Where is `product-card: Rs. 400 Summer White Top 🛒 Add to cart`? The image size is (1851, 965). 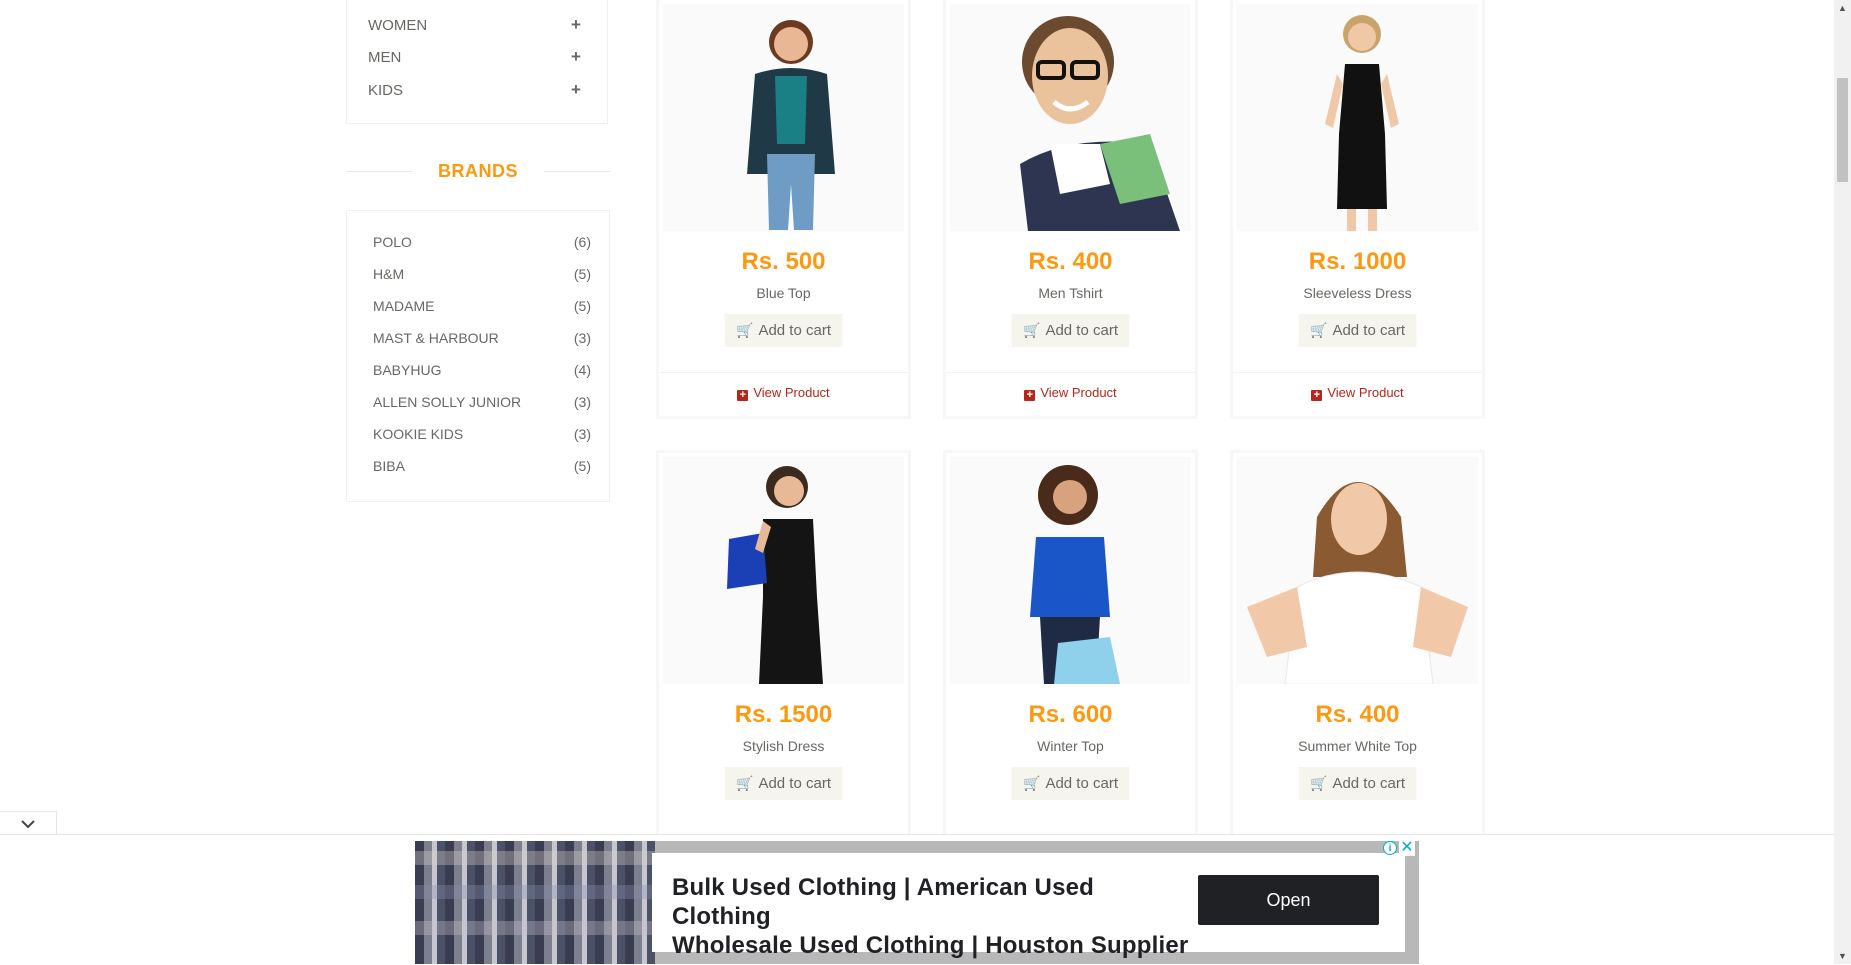 product-card: Rs. 400 Summer White Top 🛒 Add to cart is located at coordinates (1357, 650).